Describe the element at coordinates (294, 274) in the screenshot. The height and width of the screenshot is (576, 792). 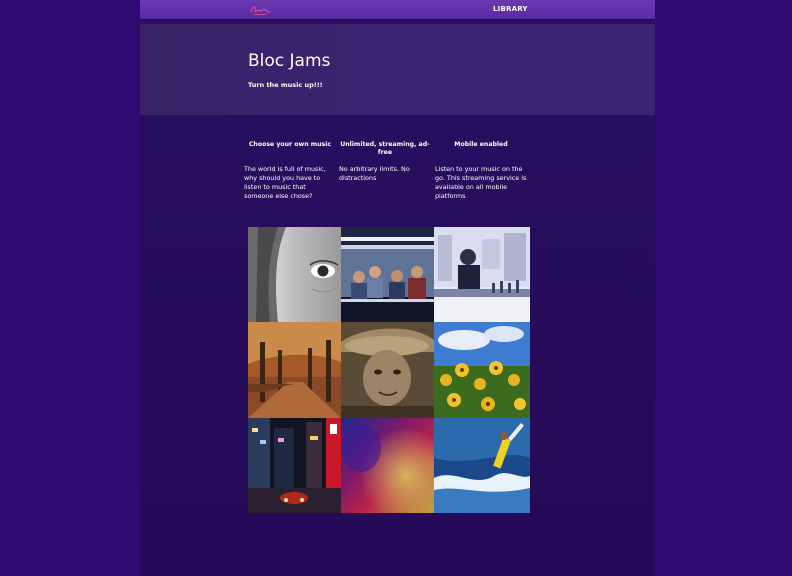
I see `woman-face-photo` at that location.